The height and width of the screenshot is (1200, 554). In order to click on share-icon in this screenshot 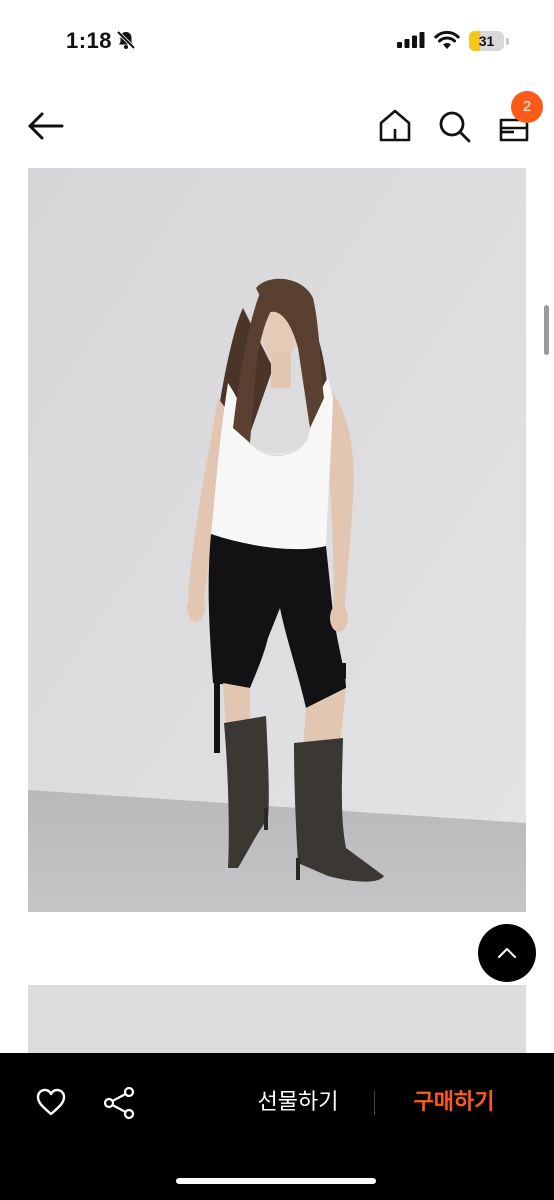, I will do `click(119, 1103)`.